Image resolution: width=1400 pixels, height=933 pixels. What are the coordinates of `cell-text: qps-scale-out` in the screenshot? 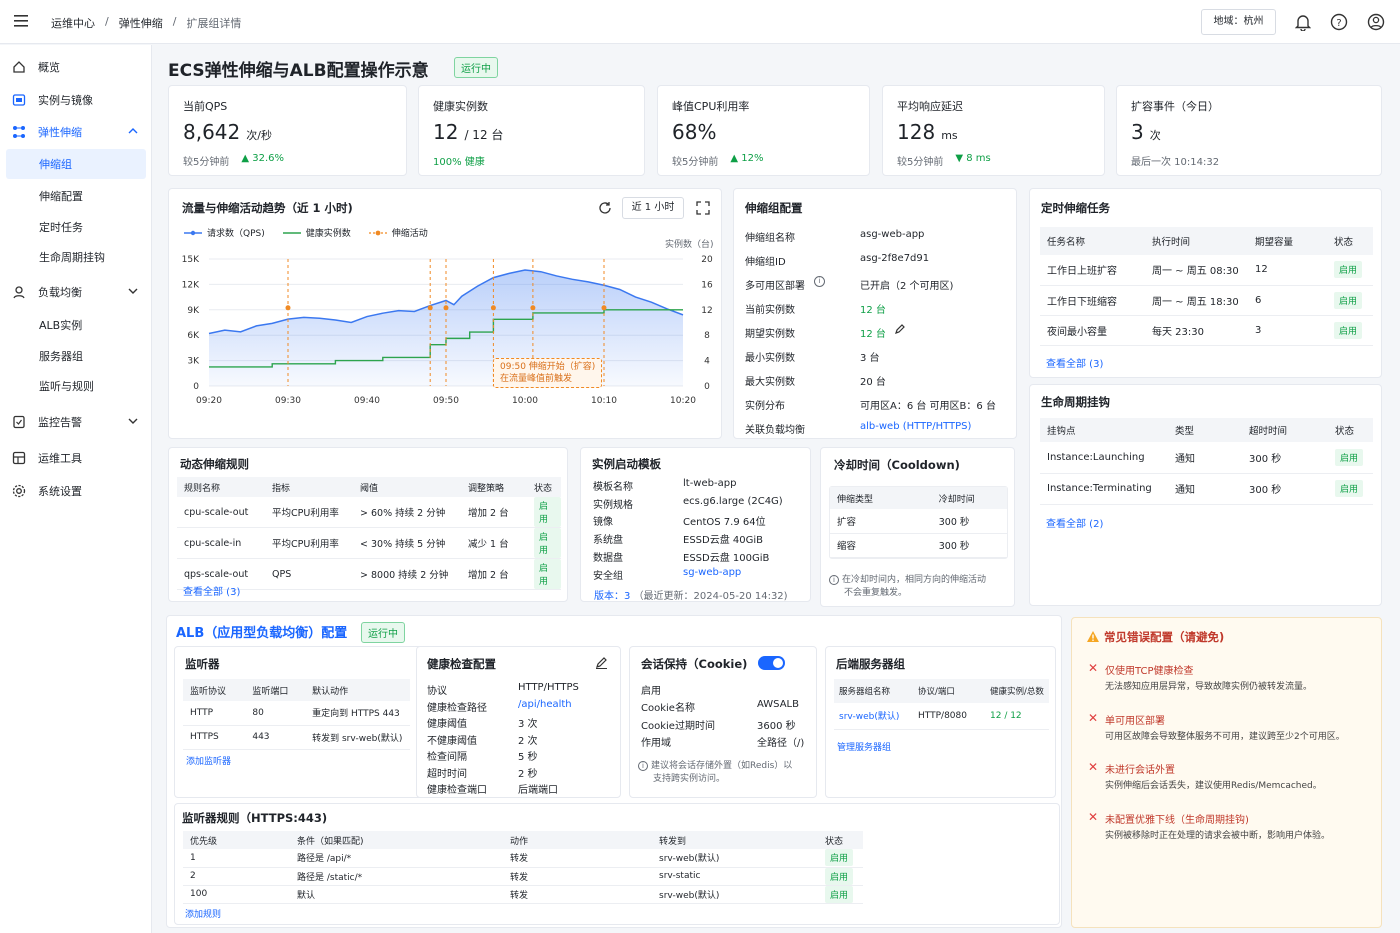 It's located at (216, 574).